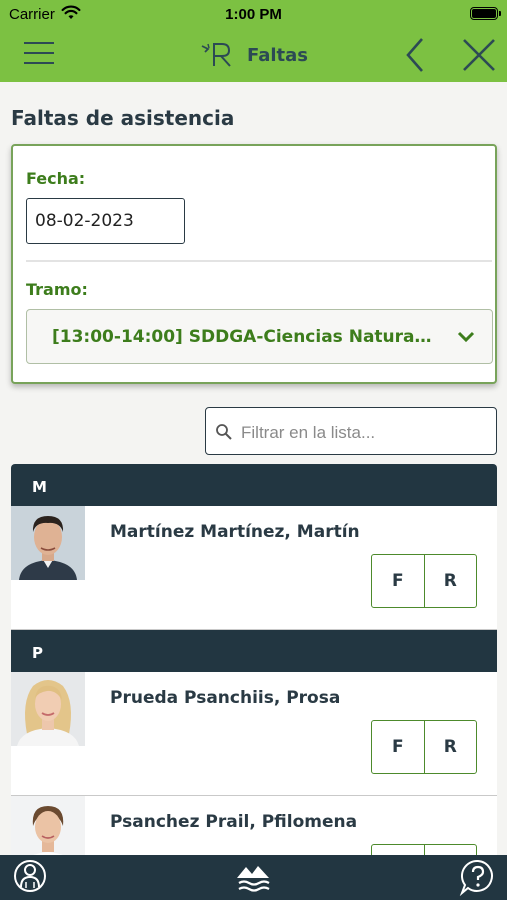 The height and width of the screenshot is (900, 507). Describe the element at coordinates (225, 698) in the screenshot. I see `student-name: Prueda Psanchiis, Prosa` at that location.